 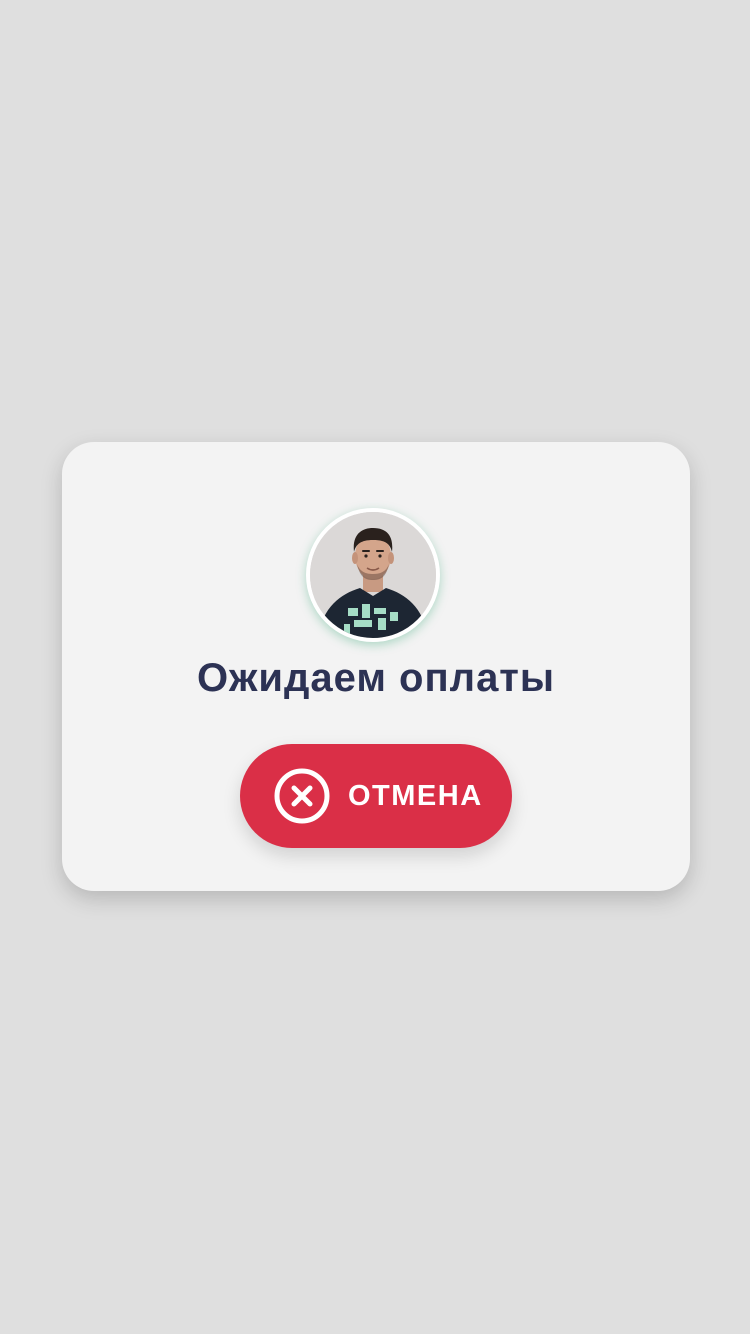 I want to click on avatar, so click(x=373, y=575).